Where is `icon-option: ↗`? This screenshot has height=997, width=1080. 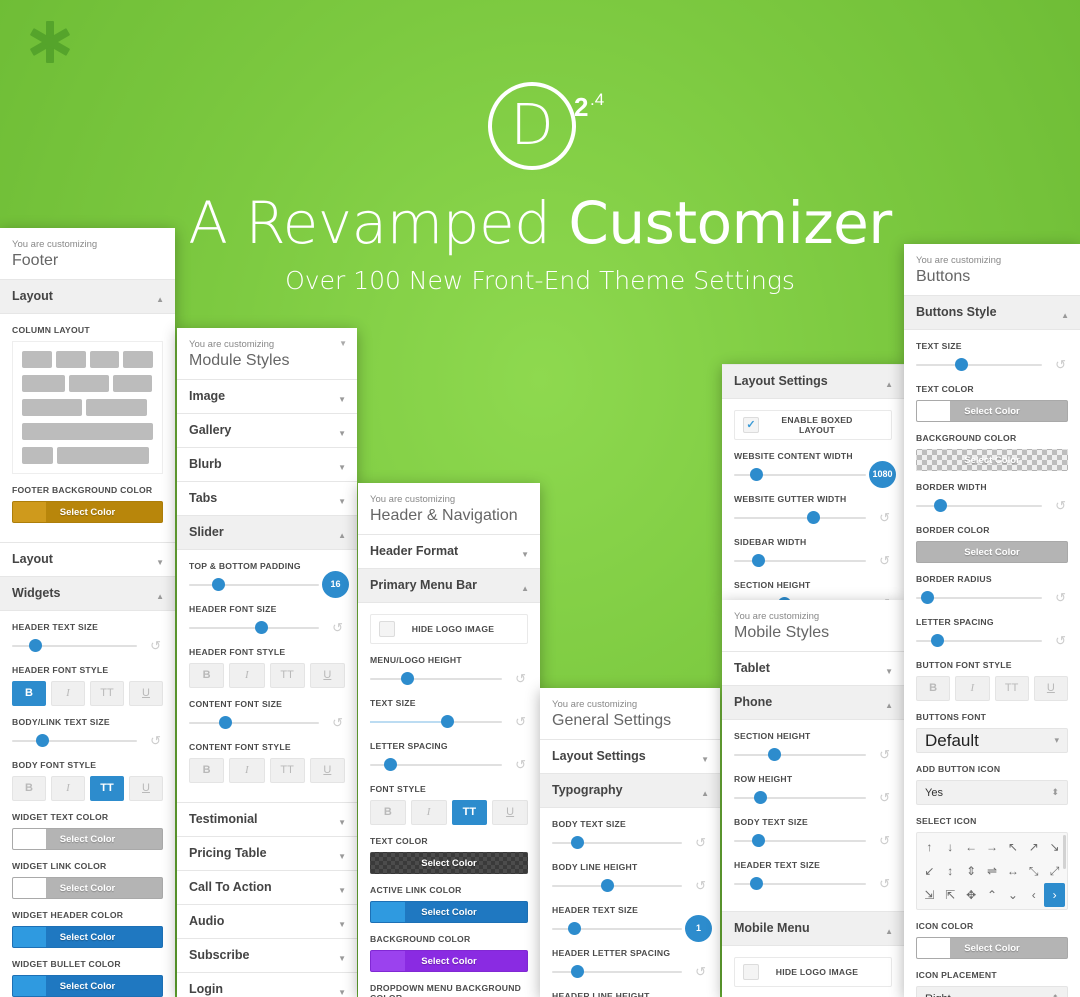
icon-option: ↗ is located at coordinates (1033, 847).